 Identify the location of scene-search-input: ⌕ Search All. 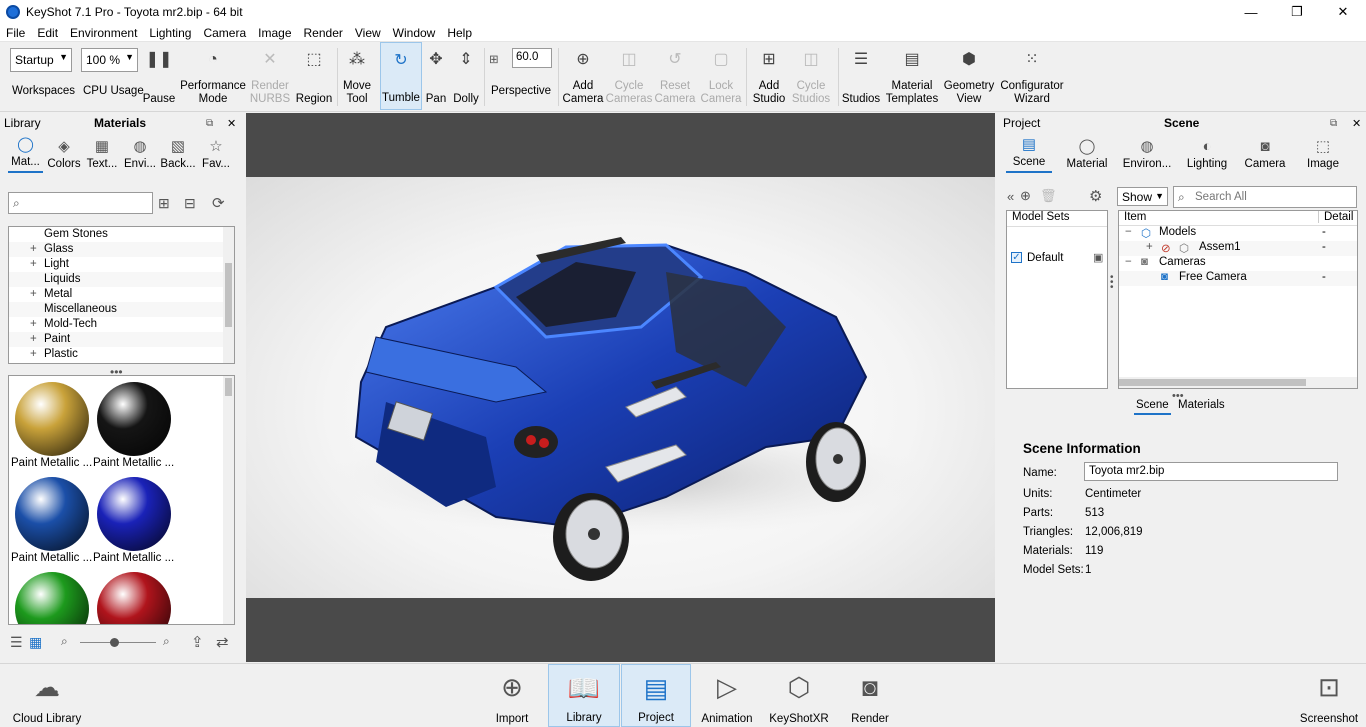
(1265, 197).